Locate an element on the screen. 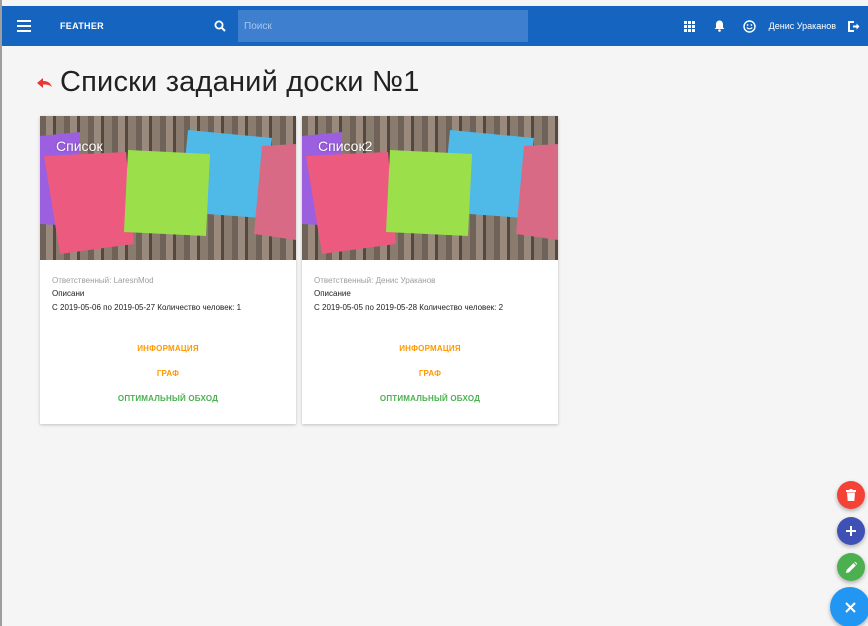 The image size is (868, 626). trash-icon is located at coordinates (851, 495).